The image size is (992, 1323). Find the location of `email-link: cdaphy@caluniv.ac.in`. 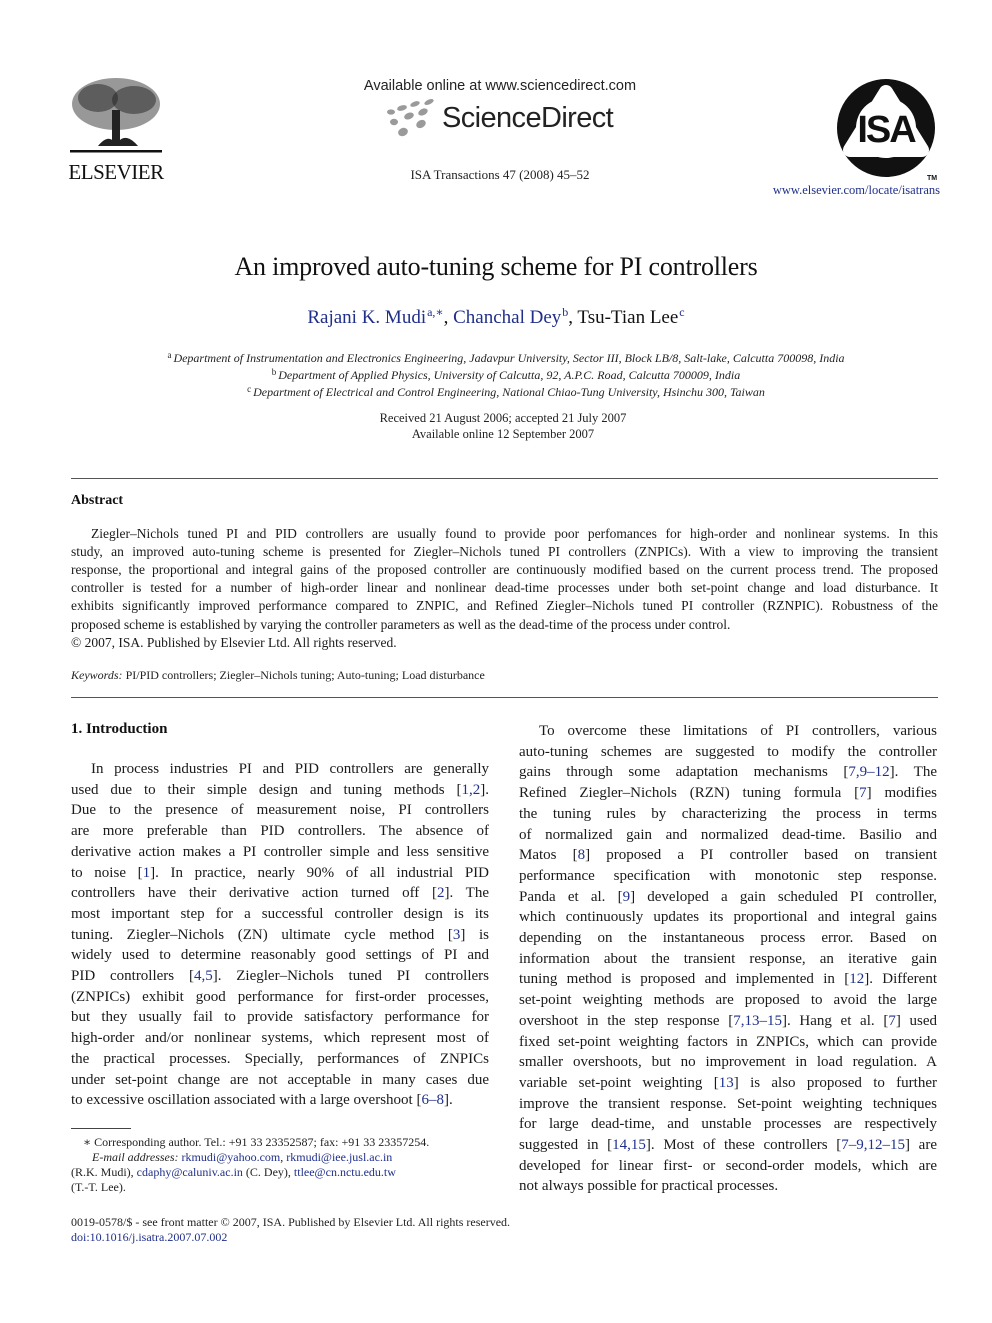

email-link: cdaphy@caluniv.ac.in is located at coordinates (190, 1172).